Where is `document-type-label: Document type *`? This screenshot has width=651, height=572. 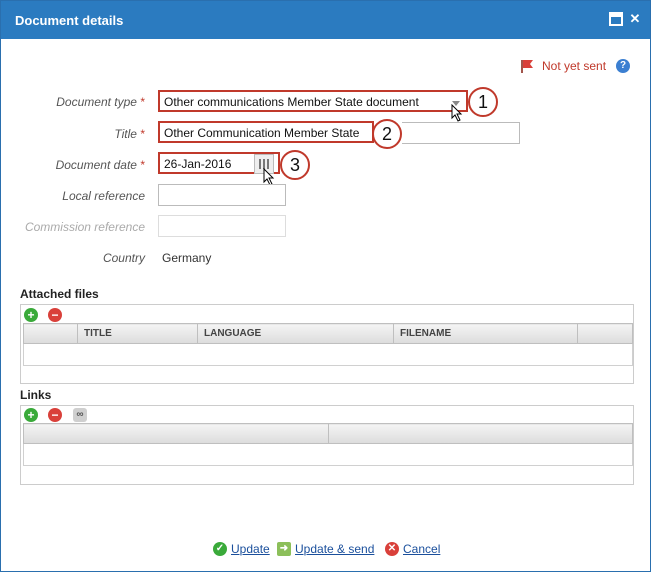
document-type-label: Document type * is located at coordinates (100, 102).